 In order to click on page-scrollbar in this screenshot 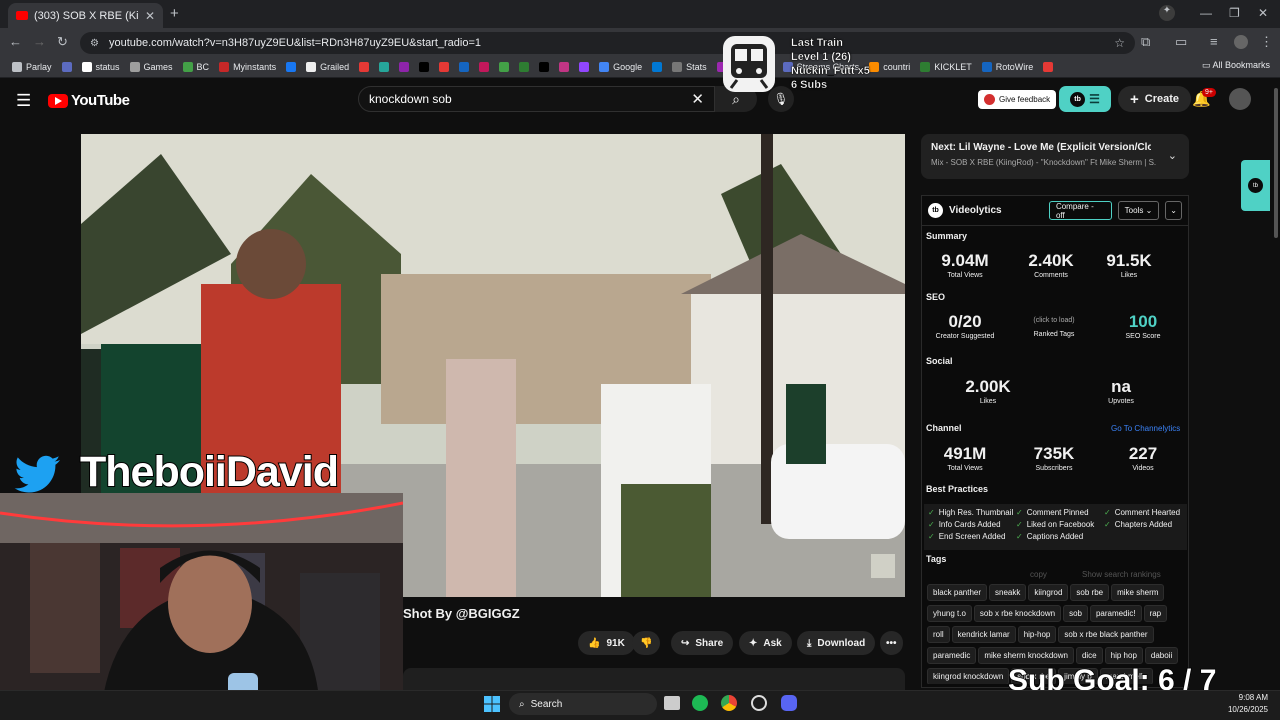, I will do `click(1276, 384)`.